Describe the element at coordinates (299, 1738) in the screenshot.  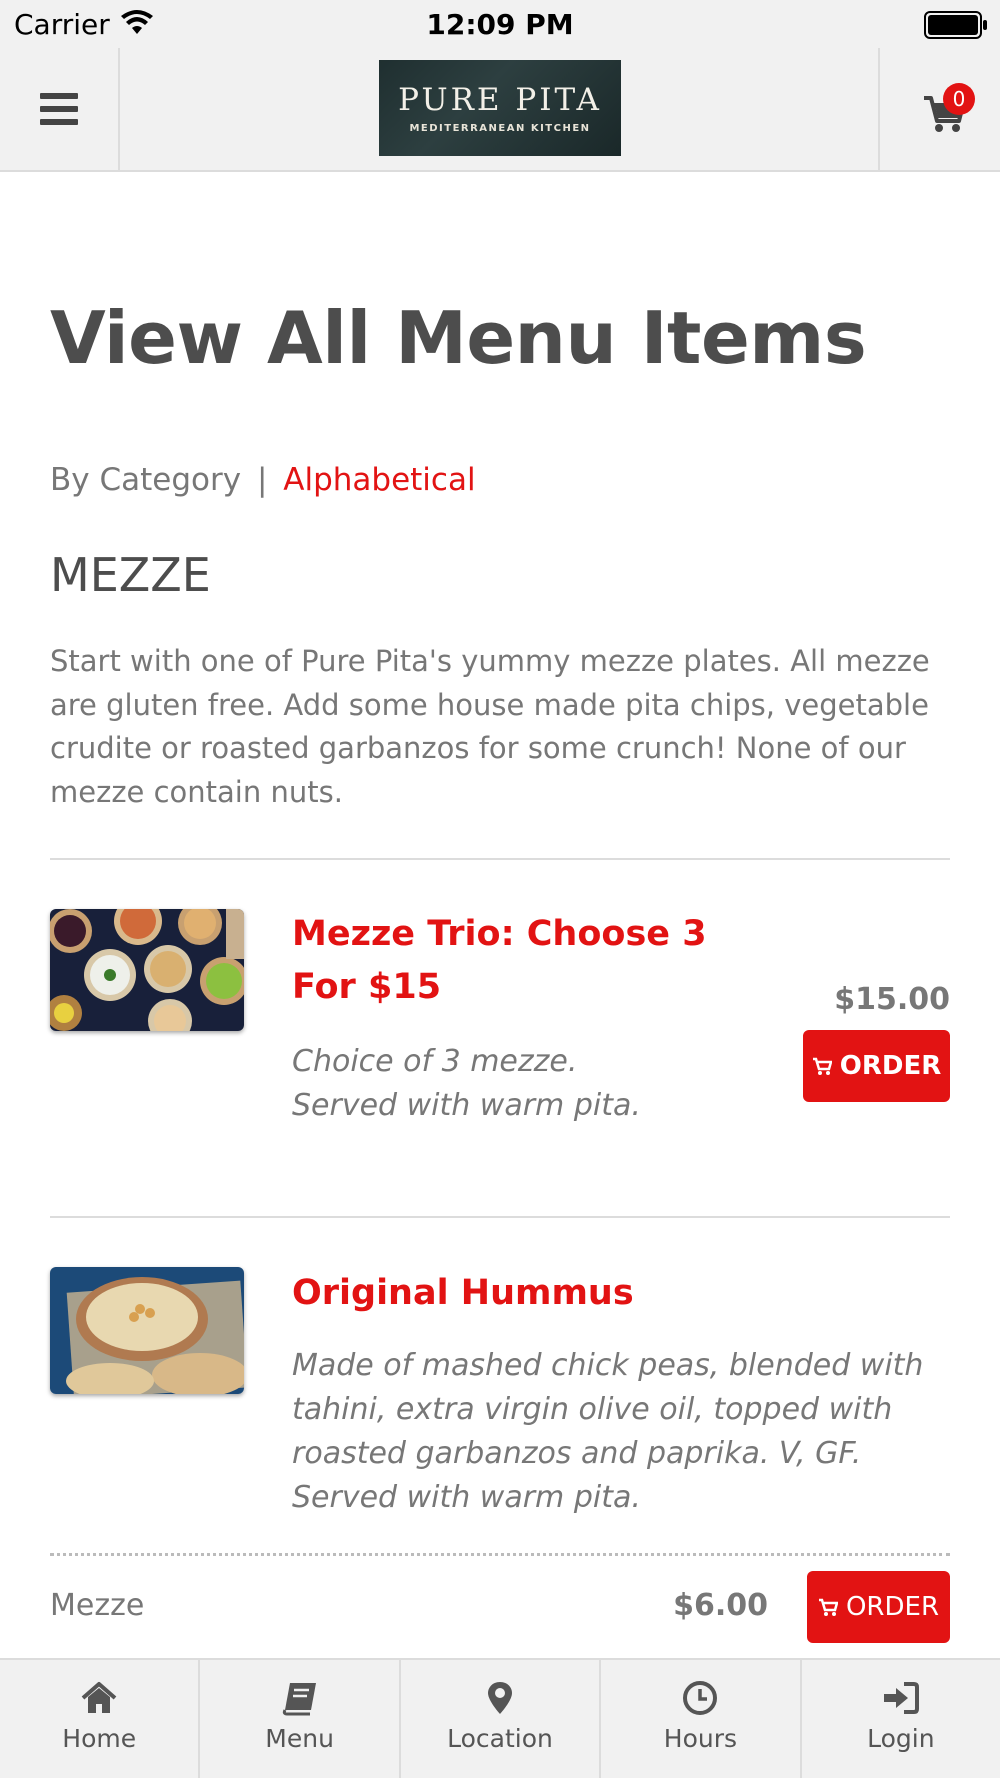
I see `nav-label: Menu` at that location.